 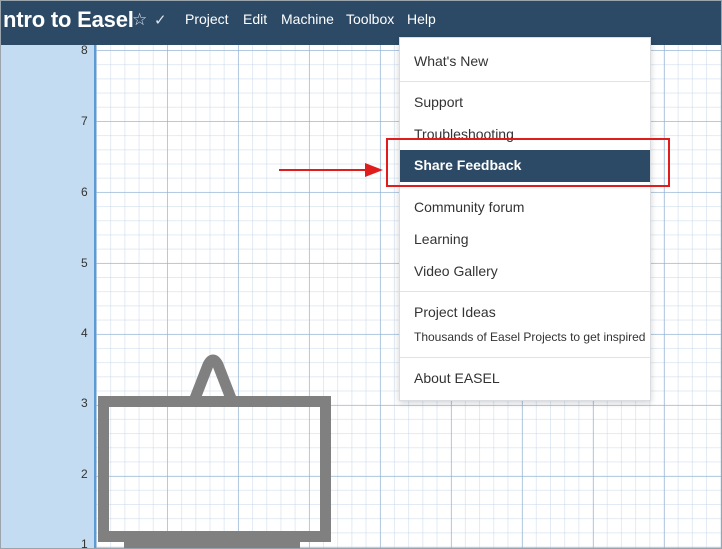 I want to click on menu-toolbox: Toolbox, so click(x=370, y=19).